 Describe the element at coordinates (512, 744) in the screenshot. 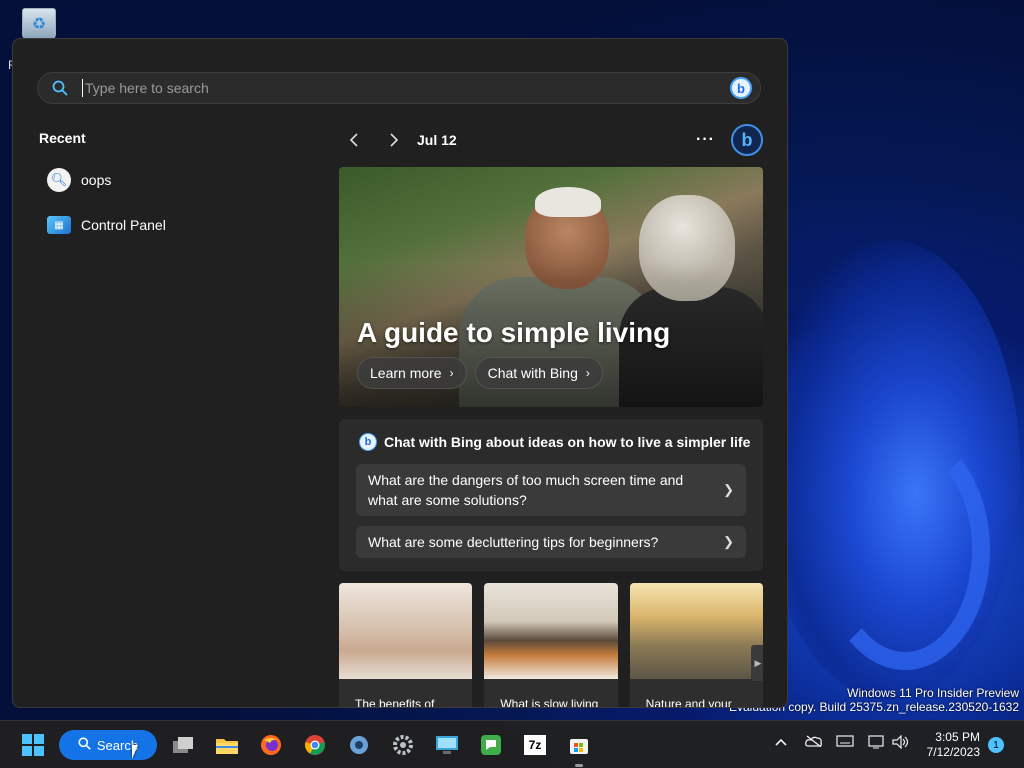

I see `taskbar: Search 7z 3:05 PM 7/12/2023 1` at that location.